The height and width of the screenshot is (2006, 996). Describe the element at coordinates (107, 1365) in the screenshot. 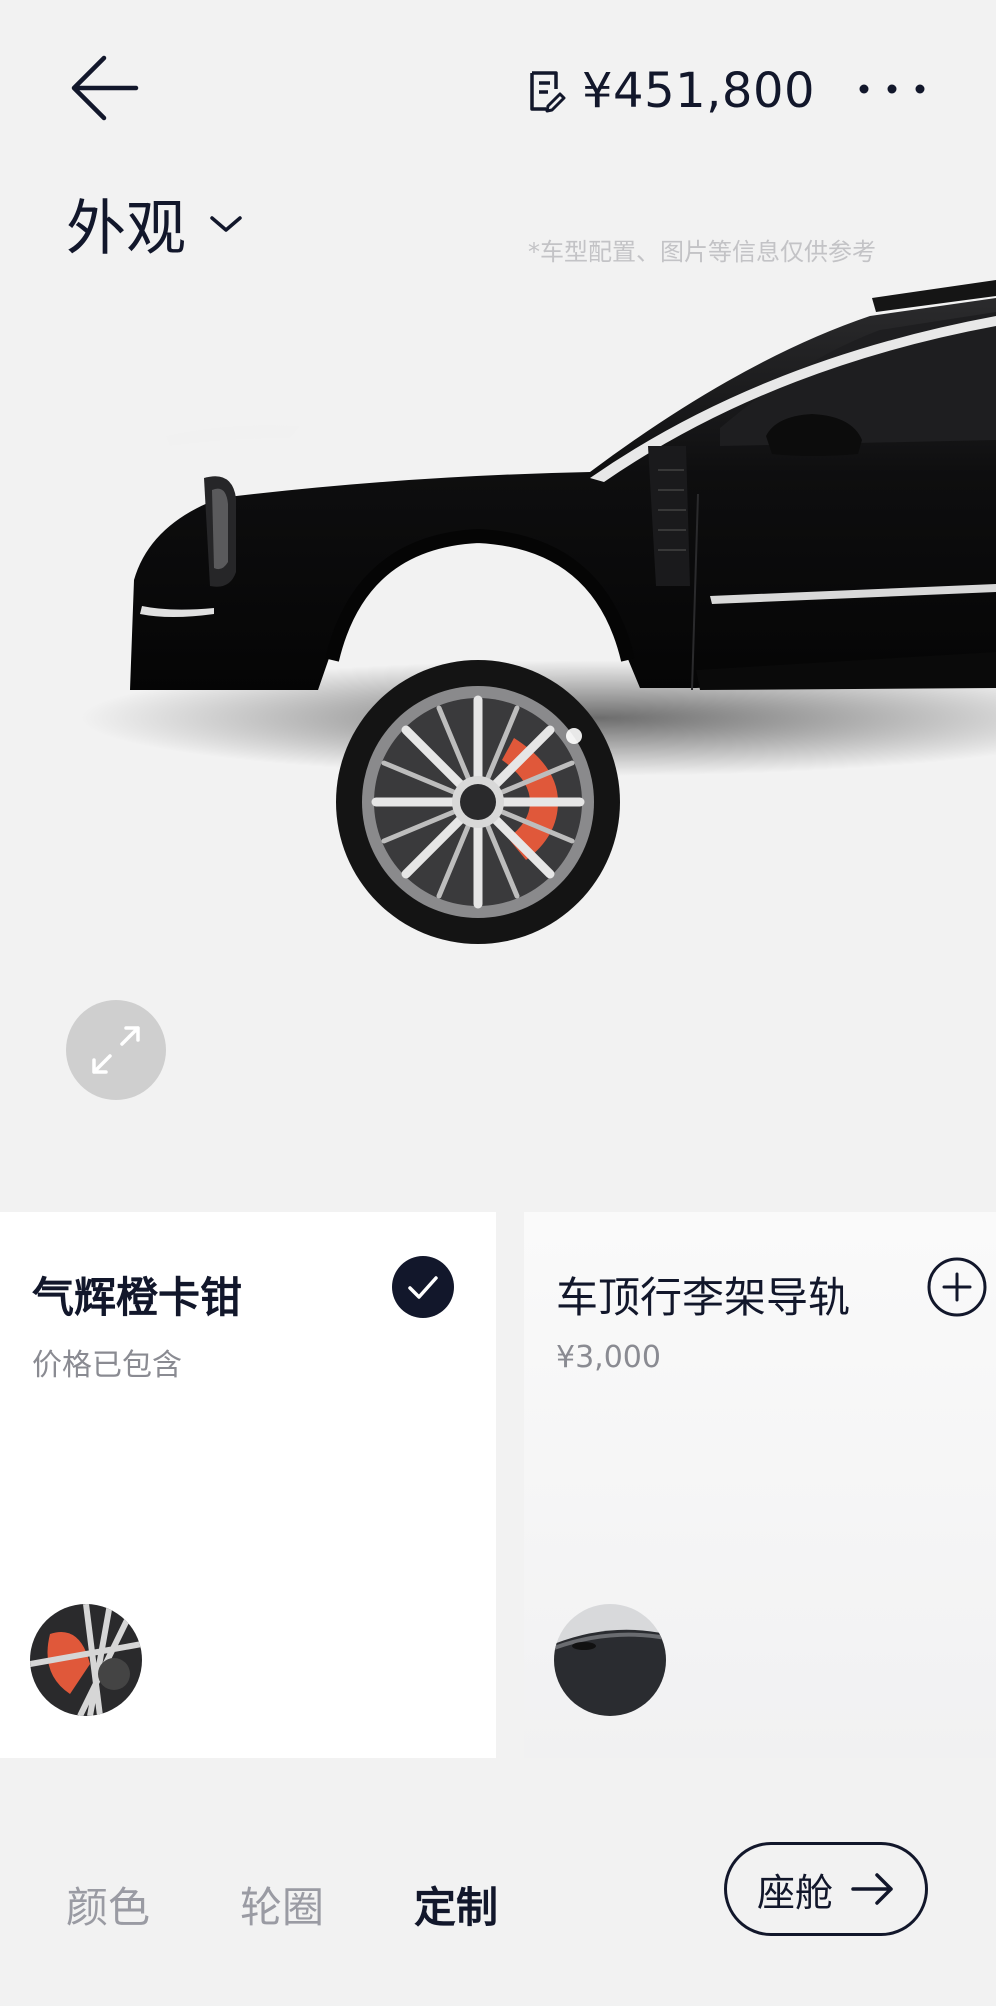

I see `option-price: 价格已包含` at that location.